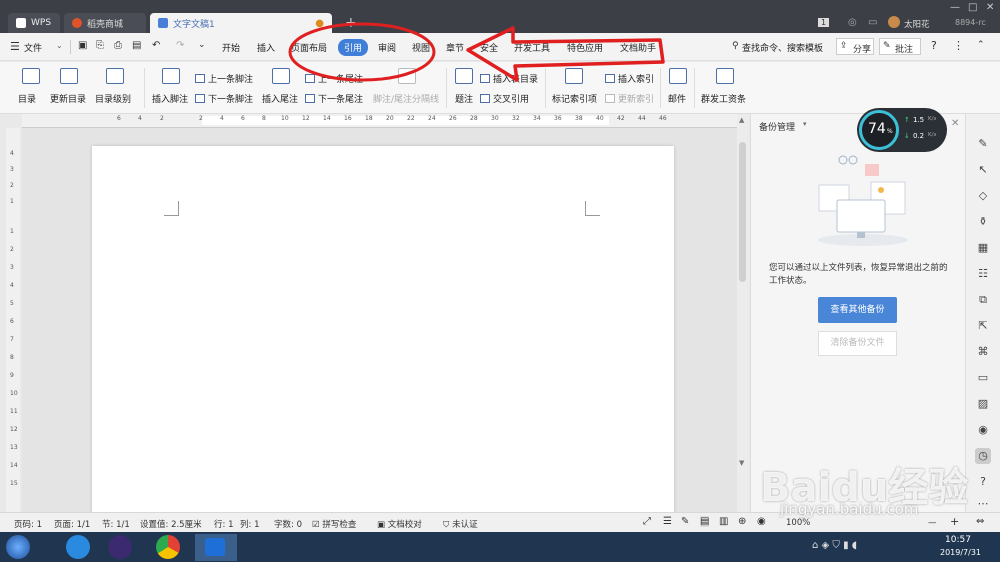  Describe the element at coordinates (353, 47) in the screenshot. I see `menu-references: 引用` at that location.